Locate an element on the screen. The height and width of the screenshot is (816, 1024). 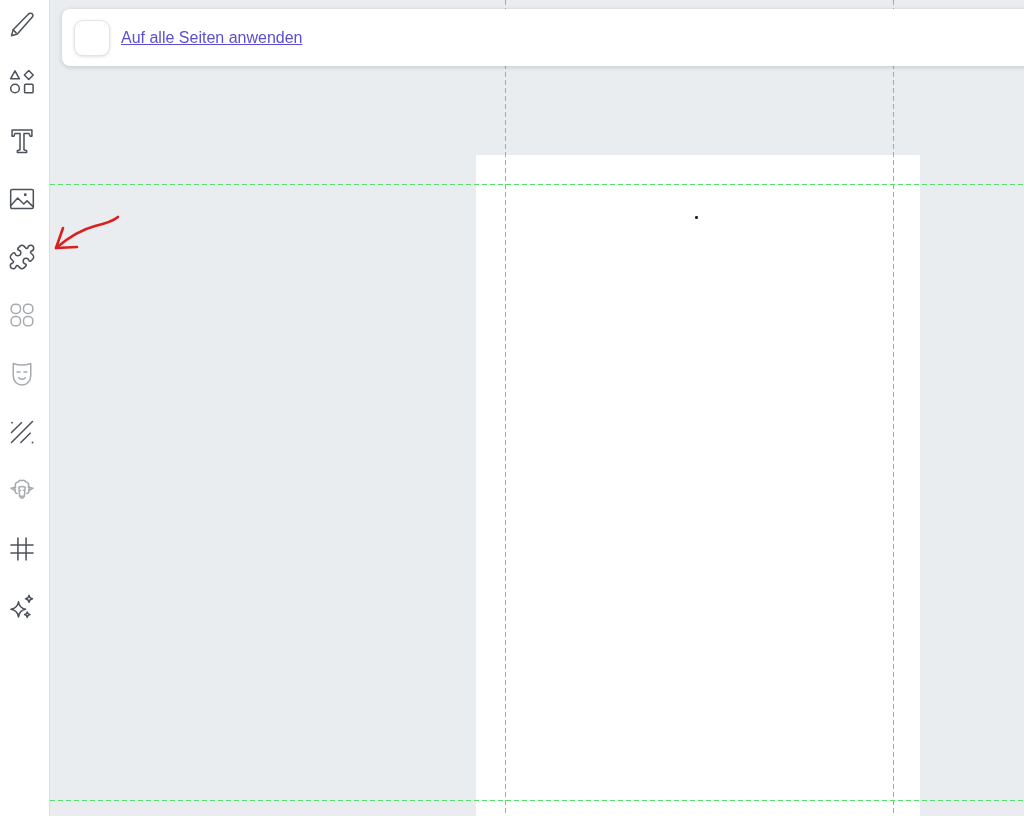
four-circles-icon is located at coordinates (22, 315).